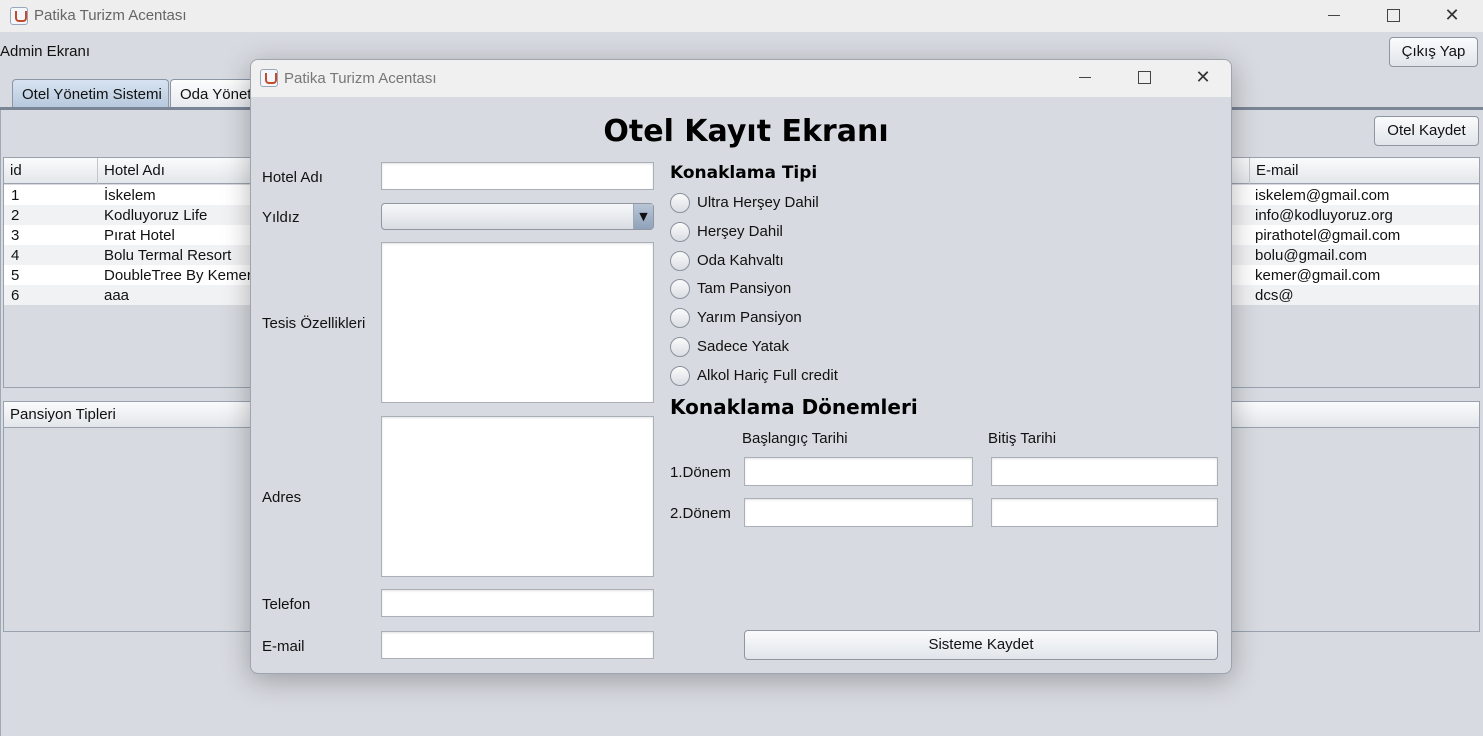 Image resolution: width=1483 pixels, height=736 pixels. Describe the element at coordinates (282, 497) in the screenshot. I see `address-label: Adres` at that location.